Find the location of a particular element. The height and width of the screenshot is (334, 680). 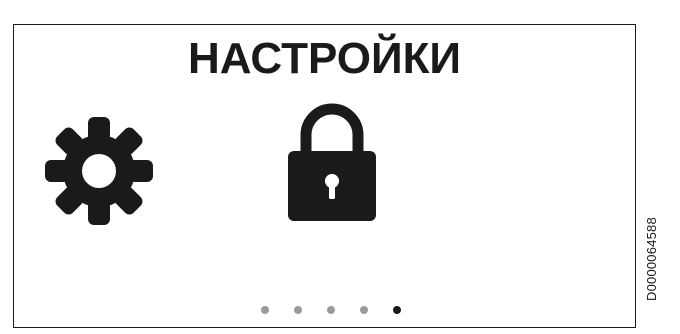

page-dot-active is located at coordinates (396, 310).